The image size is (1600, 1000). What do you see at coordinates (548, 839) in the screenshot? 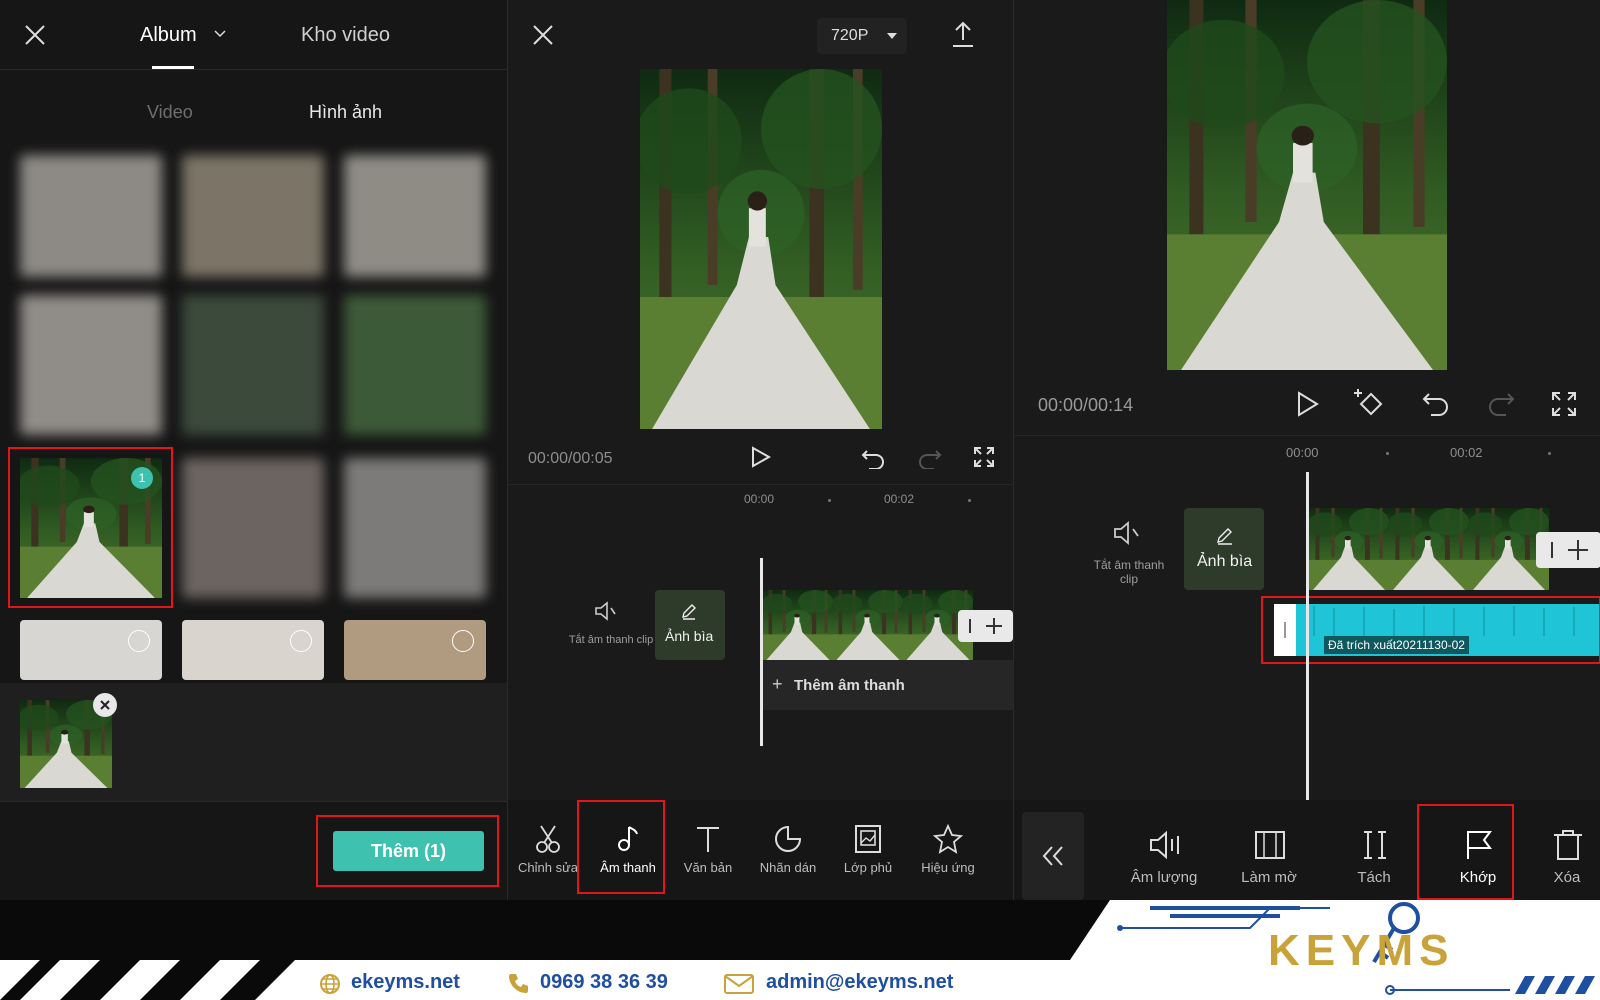
I see `scissors-icon` at bounding box center [548, 839].